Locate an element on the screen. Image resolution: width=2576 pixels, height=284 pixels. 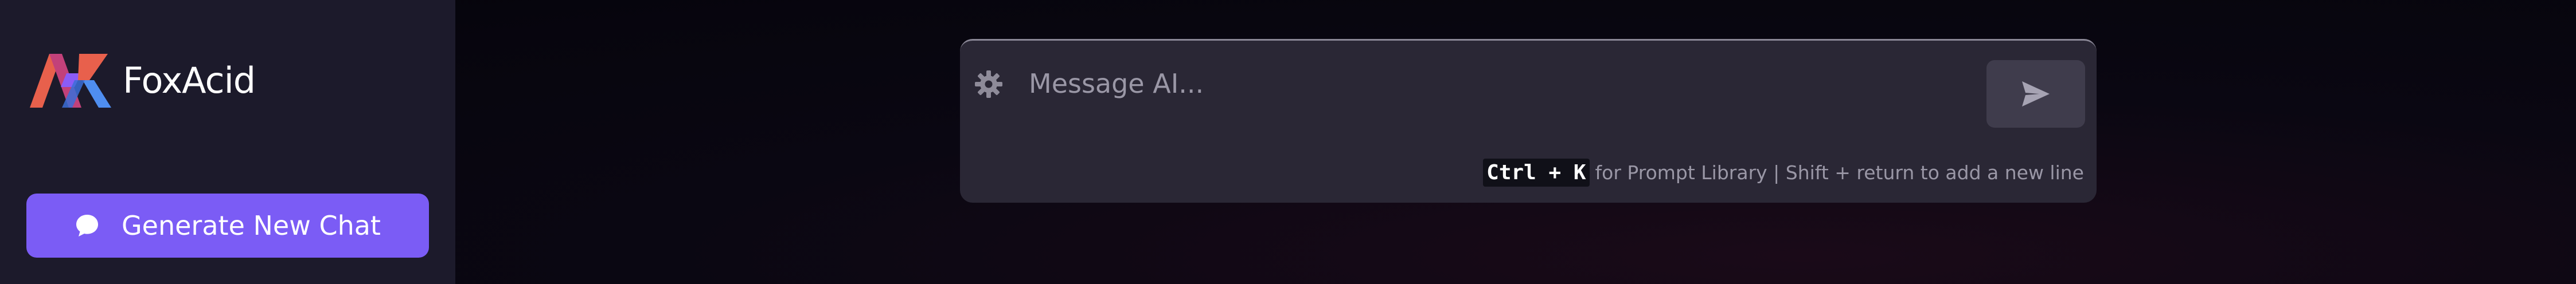
brand: FoxAcid is located at coordinates (141, 80).